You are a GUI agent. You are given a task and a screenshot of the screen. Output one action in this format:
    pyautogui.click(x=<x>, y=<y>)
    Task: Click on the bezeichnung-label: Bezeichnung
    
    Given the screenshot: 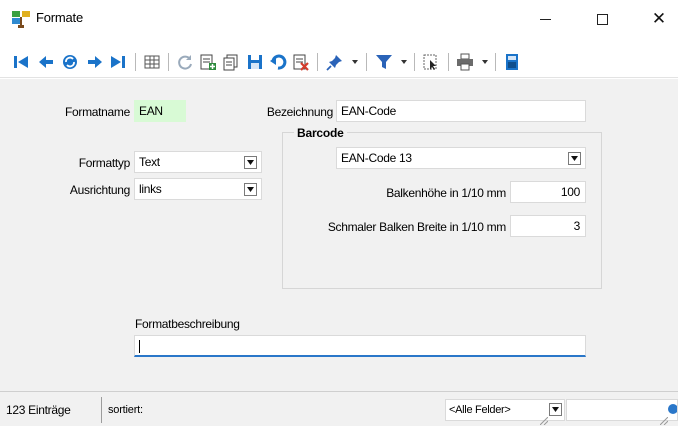 What is the action you would take?
    pyautogui.click(x=299, y=112)
    